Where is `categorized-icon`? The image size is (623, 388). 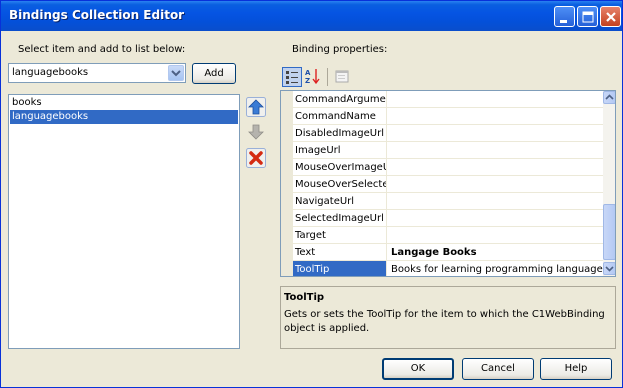
categorized-icon is located at coordinates (292, 77).